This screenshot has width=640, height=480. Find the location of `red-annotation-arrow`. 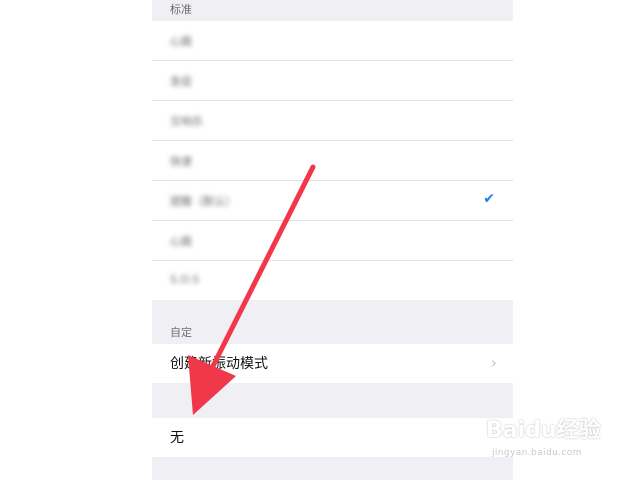

red-annotation-arrow is located at coordinates (252, 289).